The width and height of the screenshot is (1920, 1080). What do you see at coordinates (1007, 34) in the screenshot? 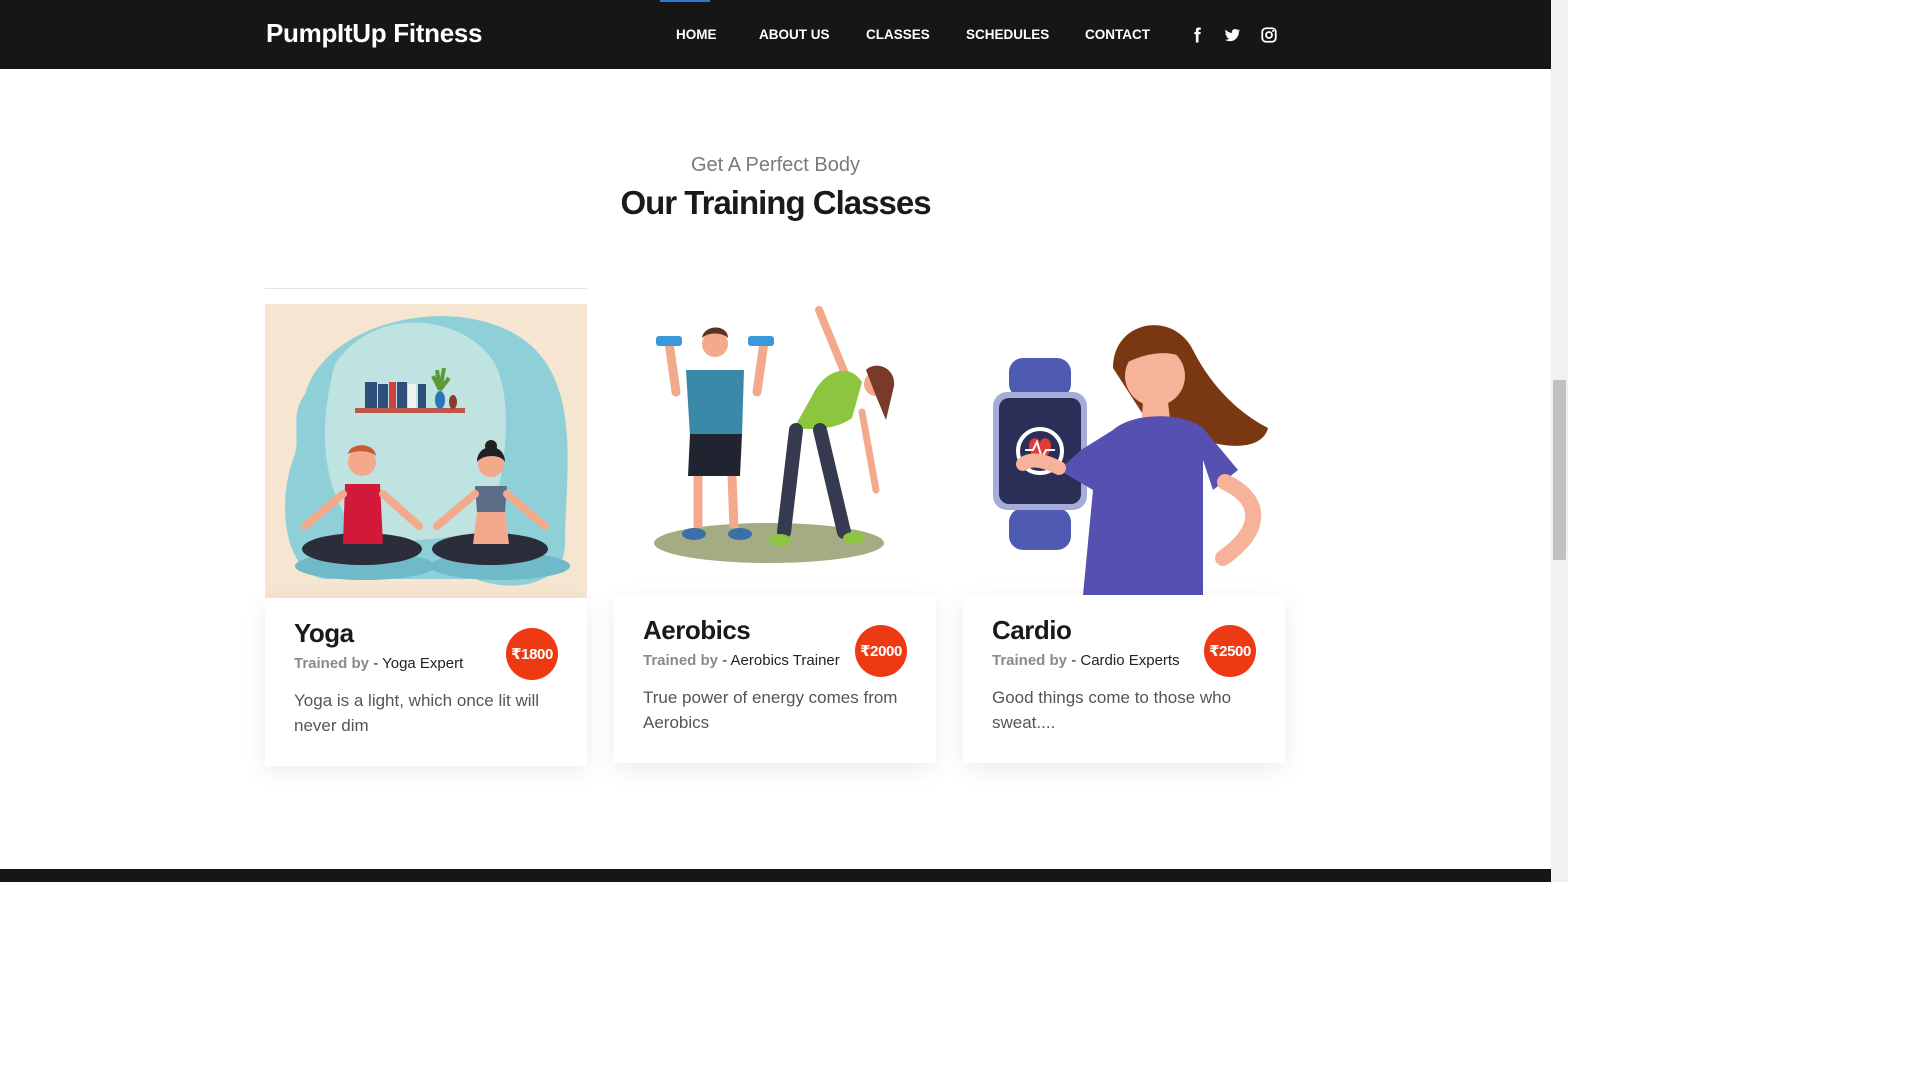
I see `nav-schedules: SCHEDULES` at bounding box center [1007, 34].